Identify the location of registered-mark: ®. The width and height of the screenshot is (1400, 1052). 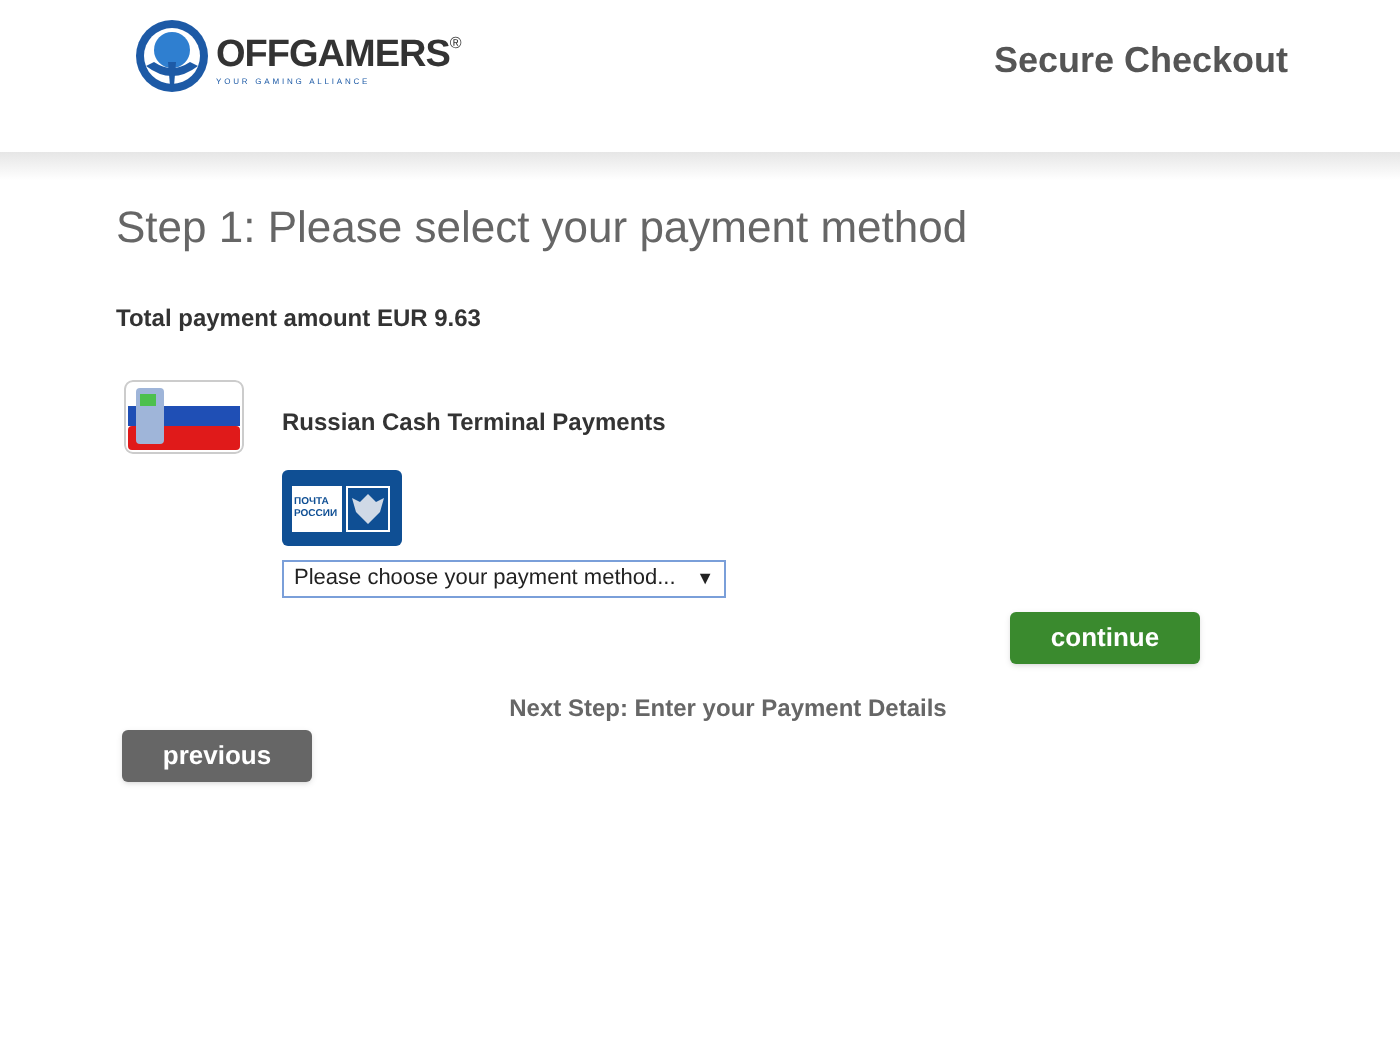
(455, 43).